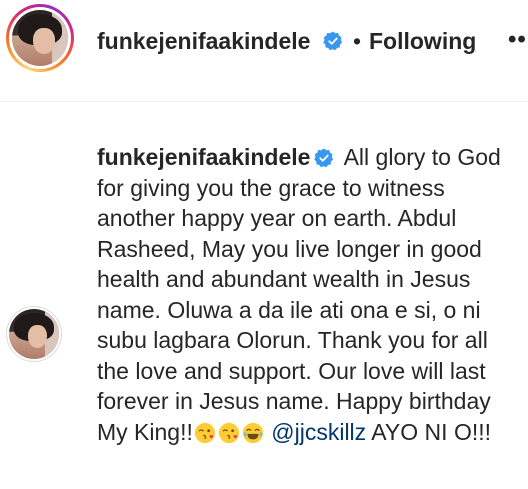 The image size is (528, 489). I want to click on header-username: funkejenifaakindele, so click(203, 41).